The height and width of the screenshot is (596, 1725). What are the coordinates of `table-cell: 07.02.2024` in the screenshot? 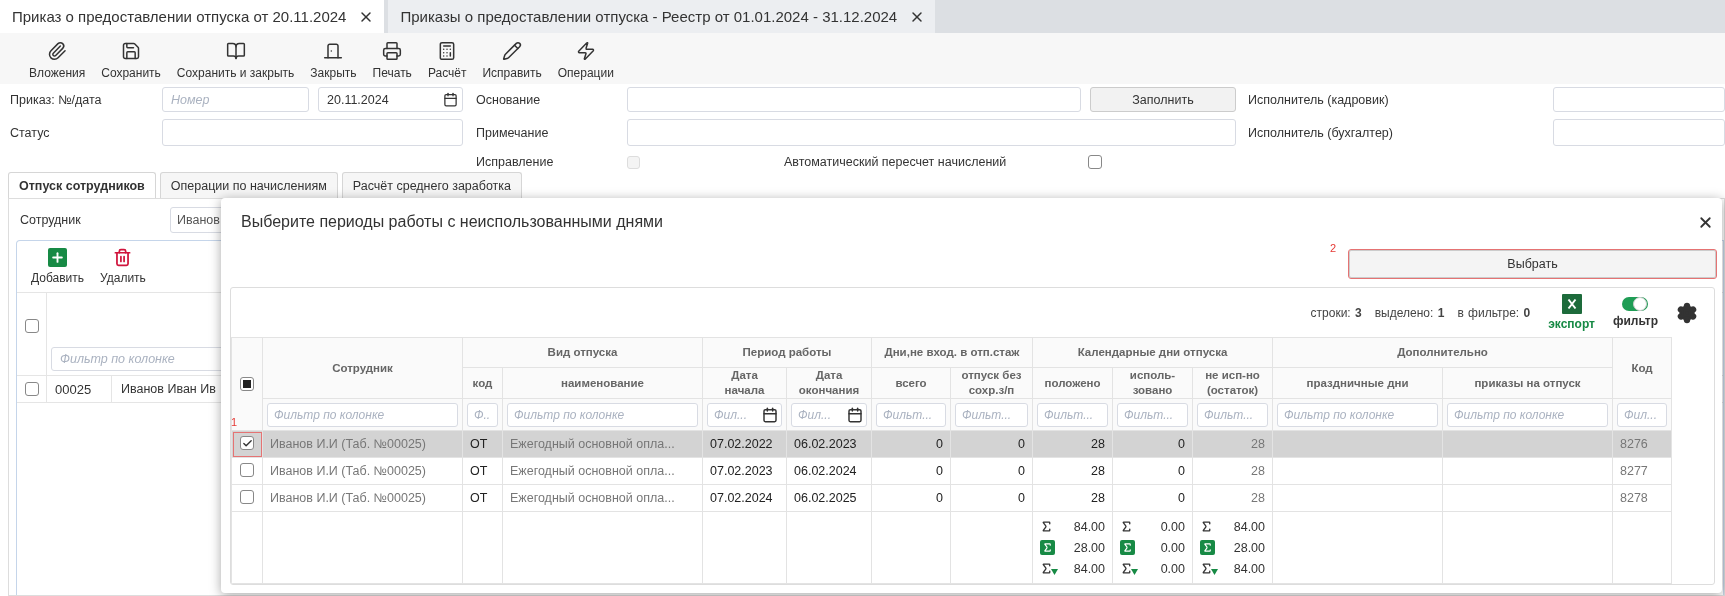 It's located at (744, 498).